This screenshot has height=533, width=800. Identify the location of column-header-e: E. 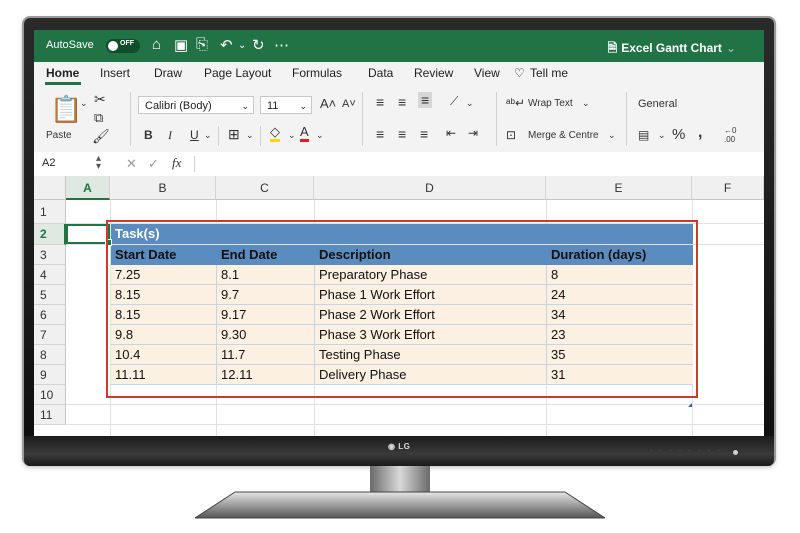
(619, 188).